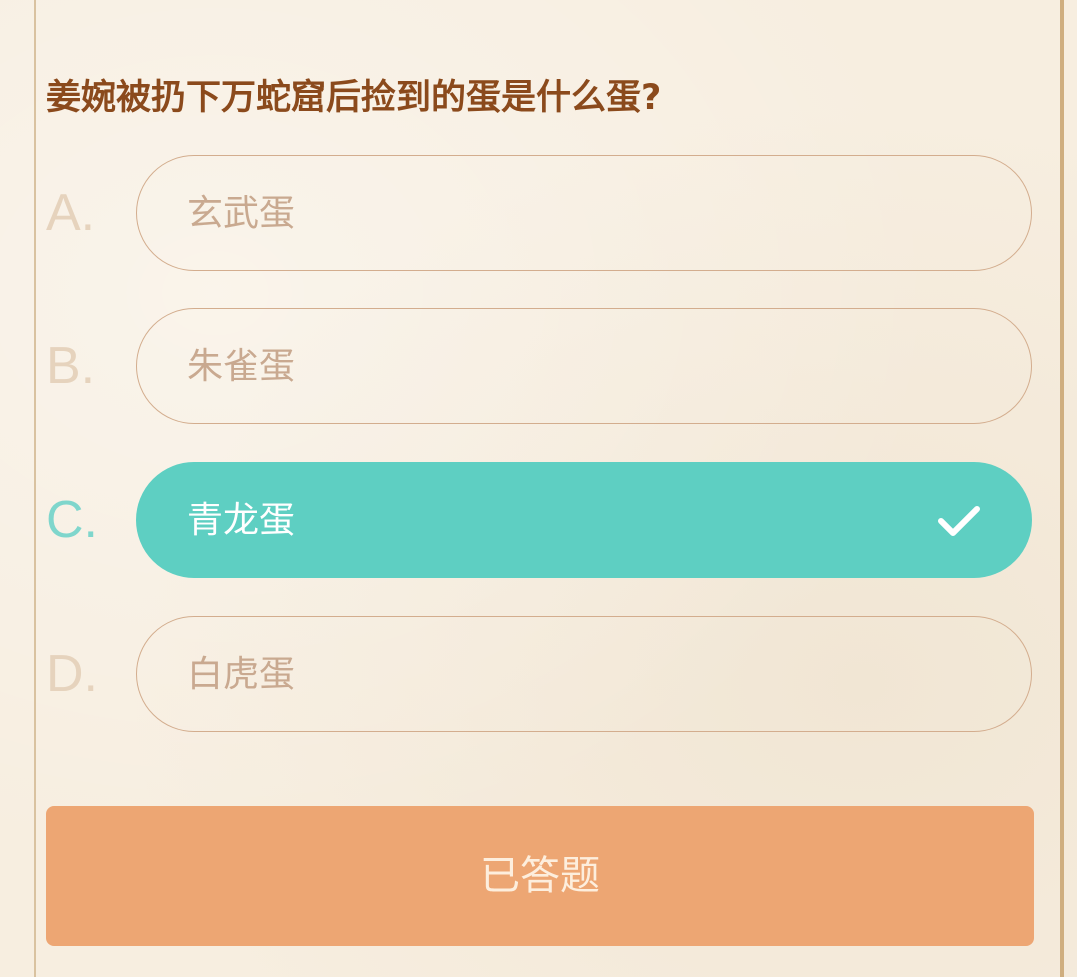 The width and height of the screenshot is (1077, 977). I want to click on left-border, so click(35, 488).